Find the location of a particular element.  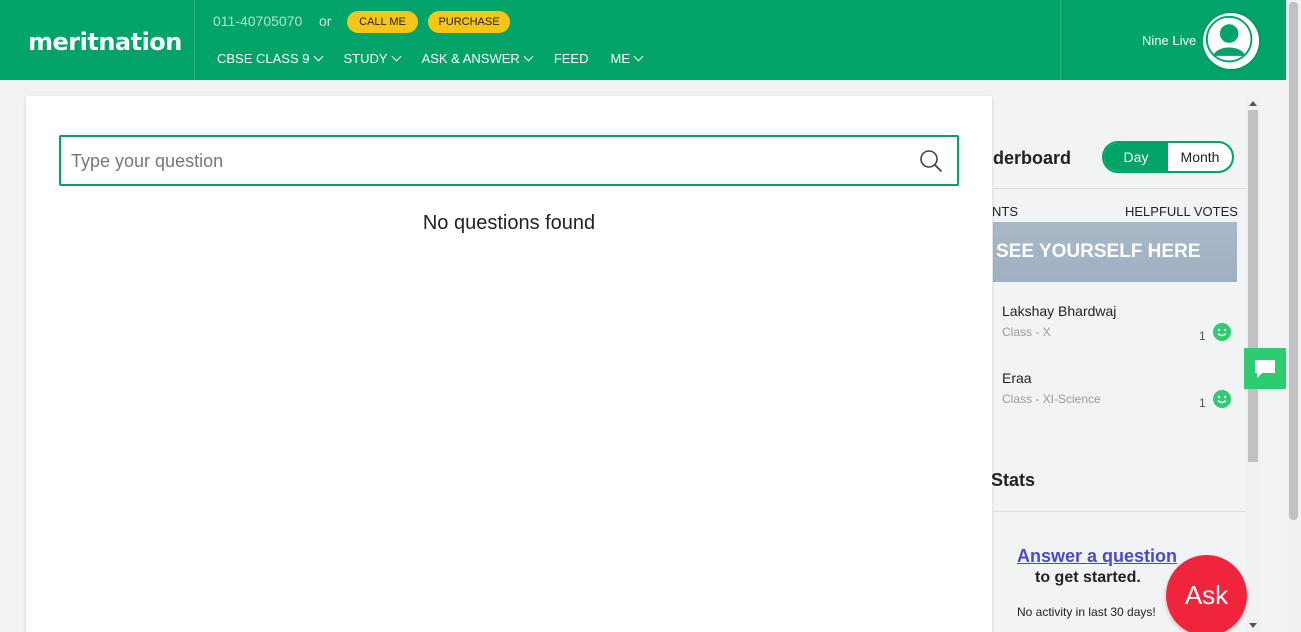

nav-item-ask-answer: ASK & ANSWER is located at coordinates (477, 58).